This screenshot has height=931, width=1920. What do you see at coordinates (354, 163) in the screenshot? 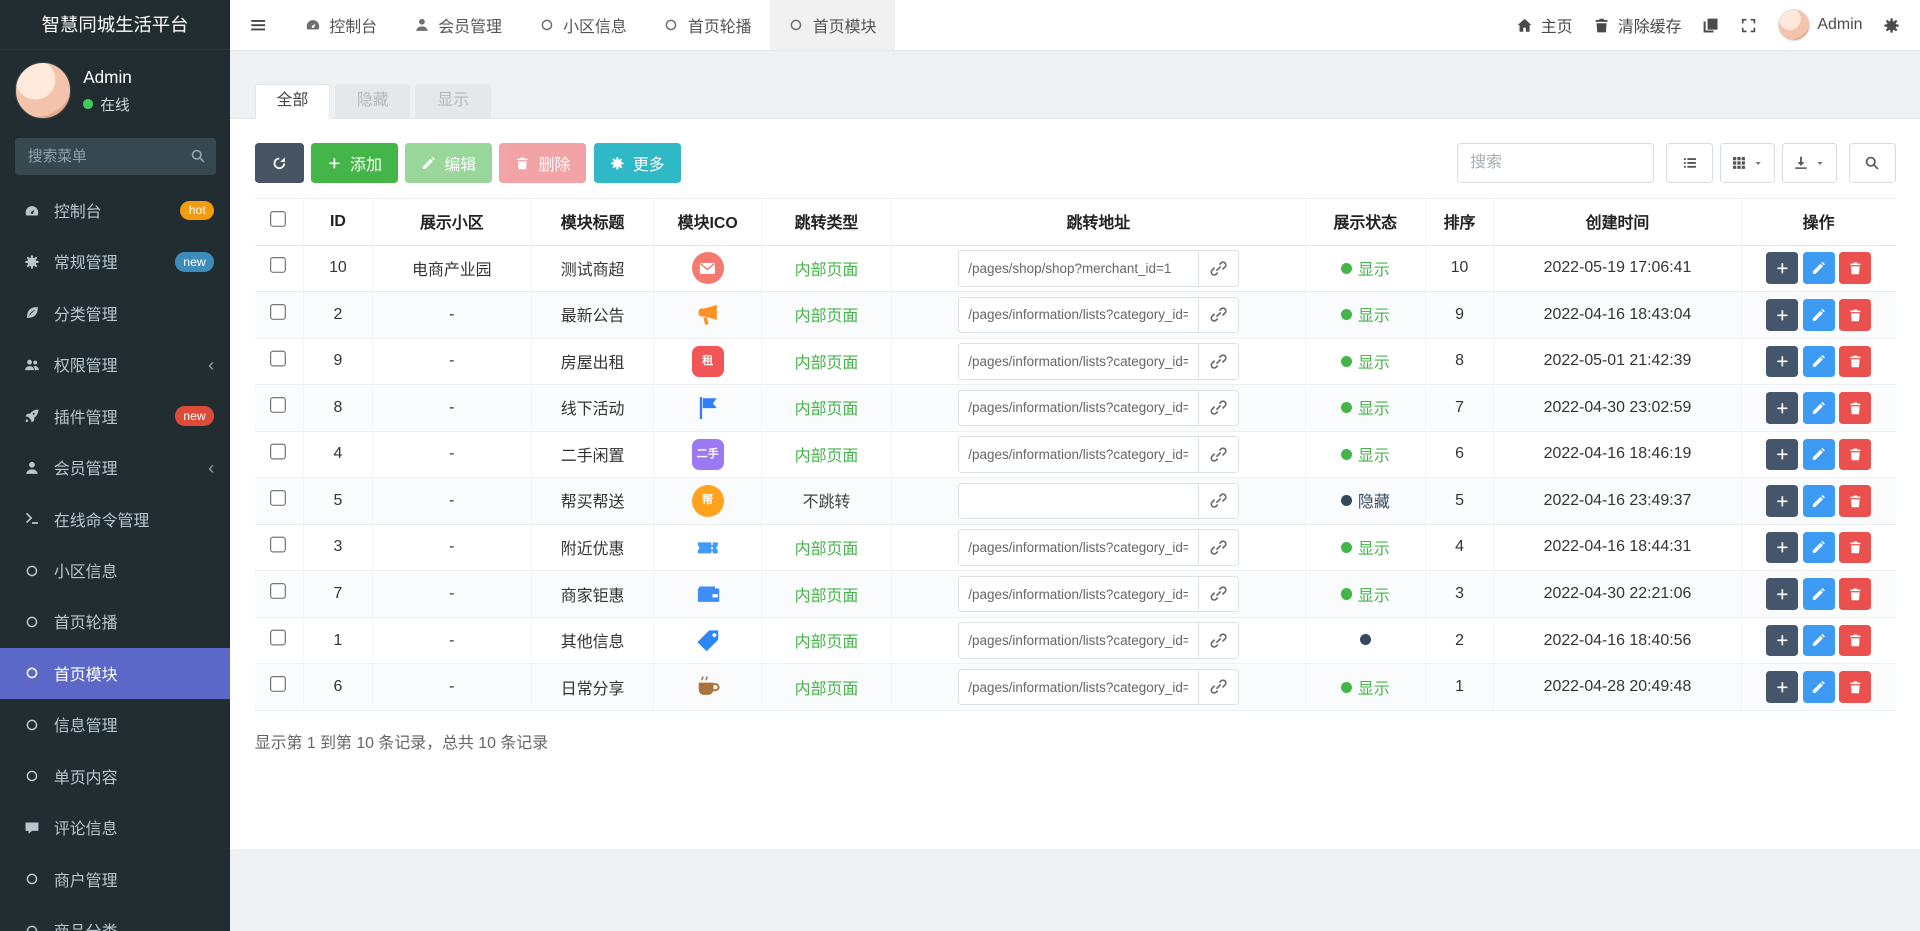
I see `add-button: 添加` at bounding box center [354, 163].